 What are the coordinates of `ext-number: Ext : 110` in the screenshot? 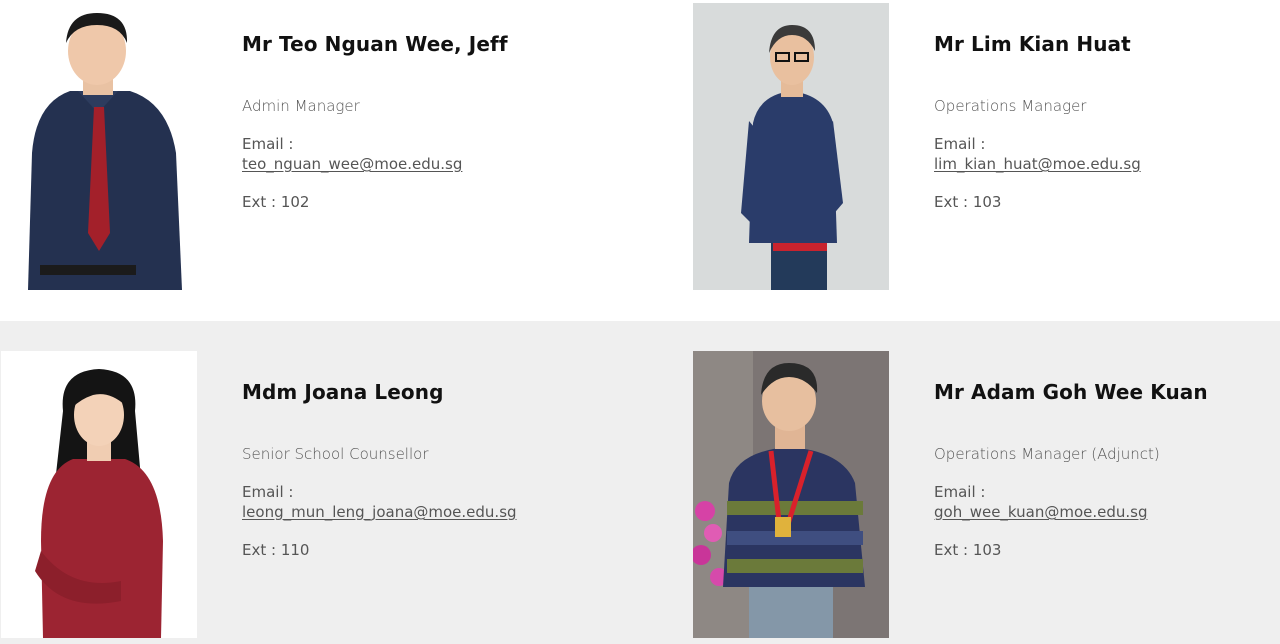 It's located at (276, 550).